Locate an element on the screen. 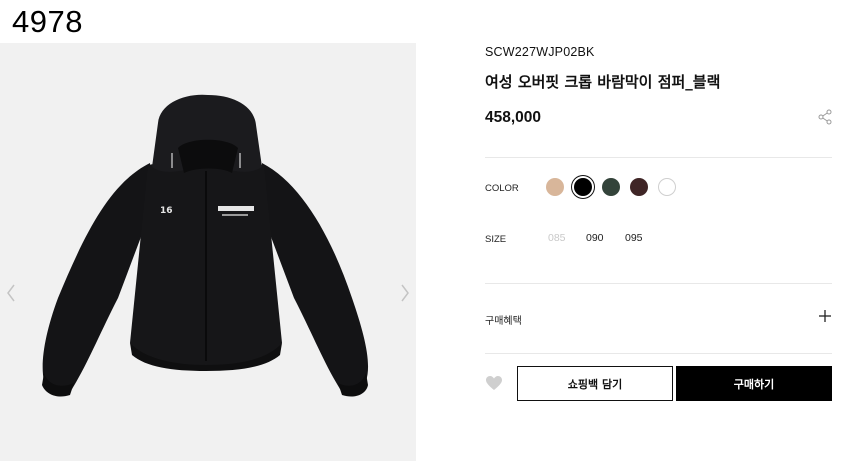  size-label: SIZE is located at coordinates (496, 239).